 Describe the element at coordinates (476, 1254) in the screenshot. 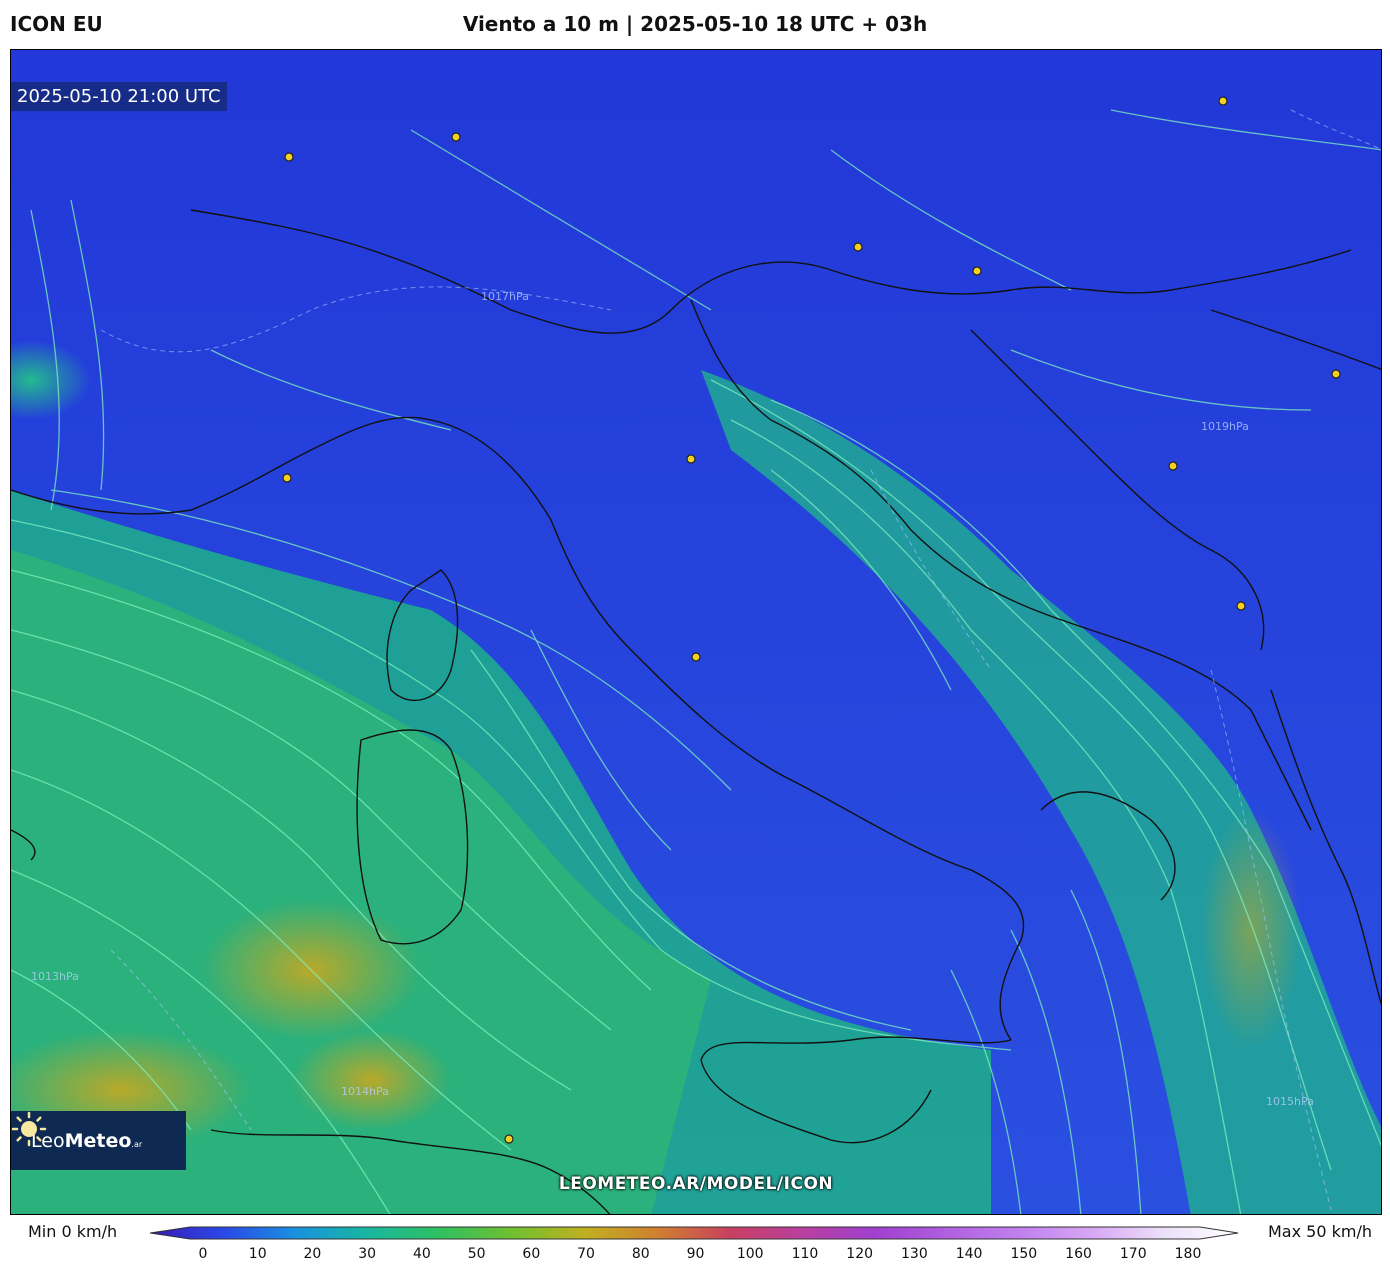

I see `colorbar-tick-label: 50` at that location.